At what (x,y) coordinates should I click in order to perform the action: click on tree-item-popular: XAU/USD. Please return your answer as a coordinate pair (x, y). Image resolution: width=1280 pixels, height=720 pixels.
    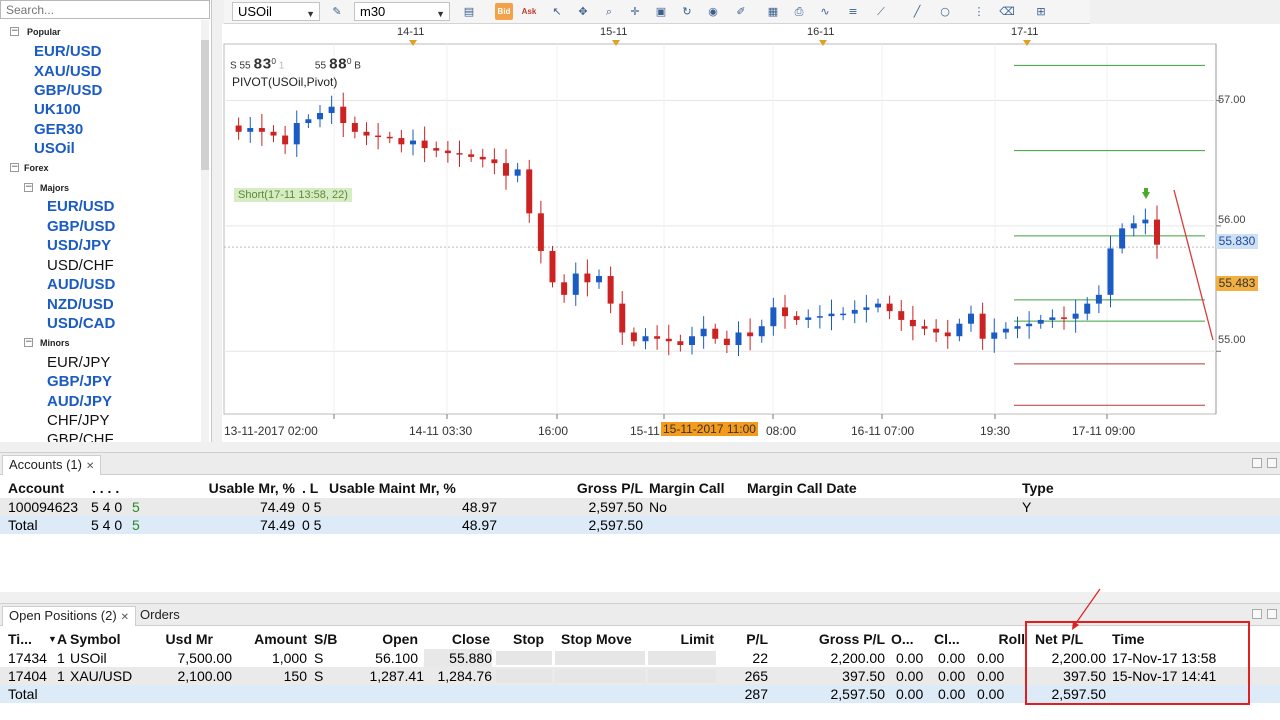
    Looking at the image, I should click on (100, 72).